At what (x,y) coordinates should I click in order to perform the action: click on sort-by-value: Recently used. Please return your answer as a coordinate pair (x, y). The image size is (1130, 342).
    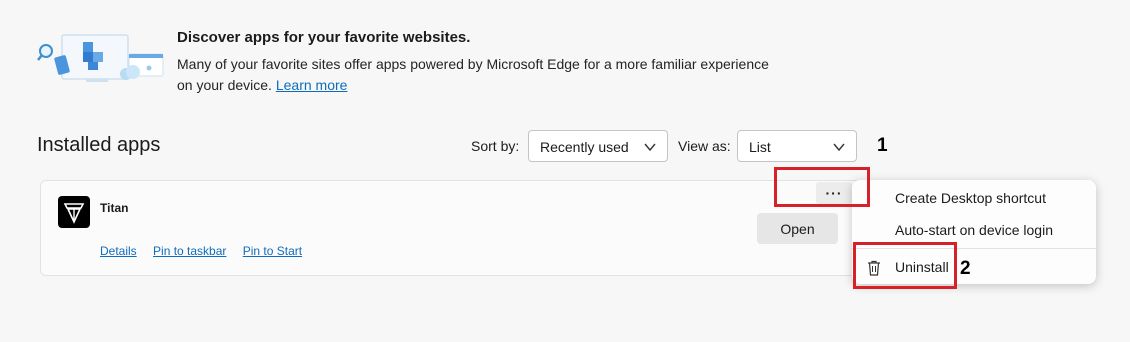
    Looking at the image, I should click on (584, 147).